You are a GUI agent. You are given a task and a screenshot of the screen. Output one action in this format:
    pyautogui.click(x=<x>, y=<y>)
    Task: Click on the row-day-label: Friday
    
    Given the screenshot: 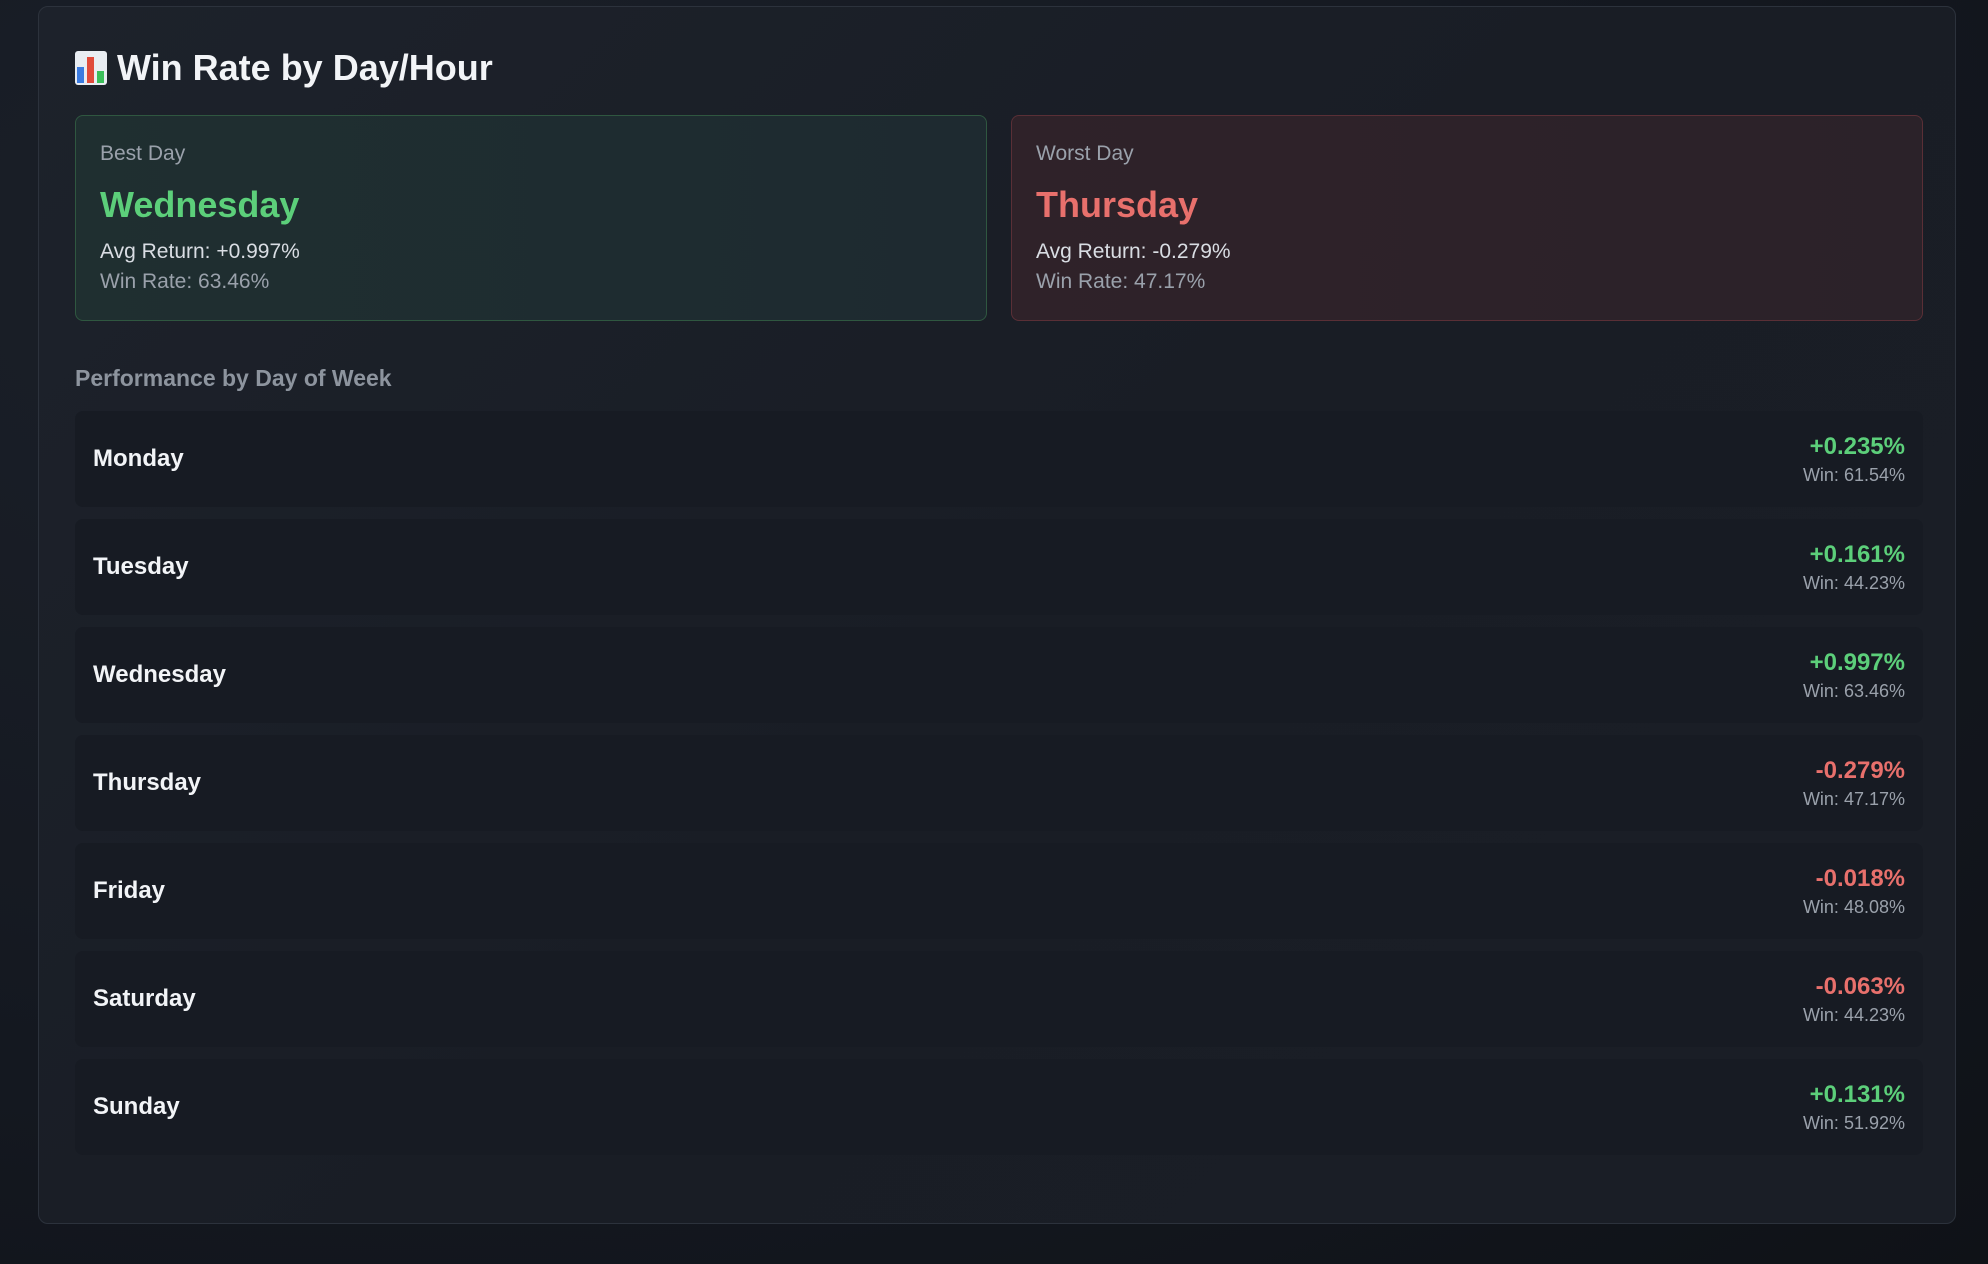 What is the action you would take?
    pyautogui.click(x=129, y=890)
    